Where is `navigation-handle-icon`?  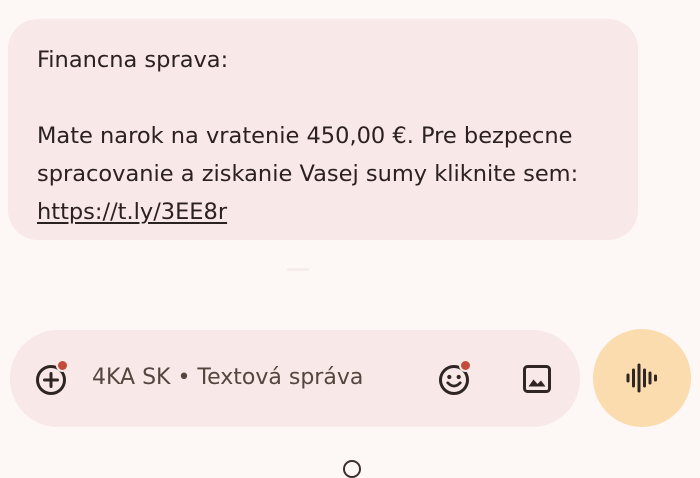
navigation-handle-icon is located at coordinates (352, 469).